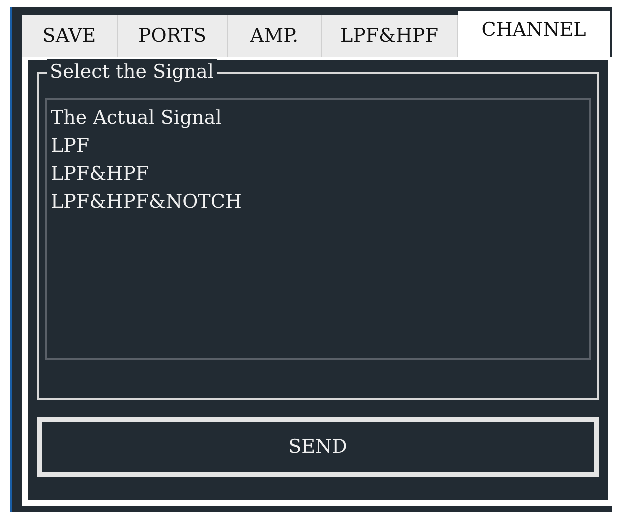 The height and width of the screenshot is (517, 617). What do you see at coordinates (275, 36) in the screenshot?
I see `tab: AMP.` at bounding box center [275, 36].